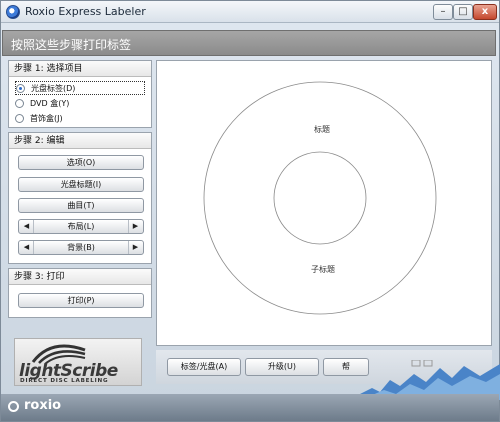  I want to click on print-button: 打印(P), so click(81, 300).